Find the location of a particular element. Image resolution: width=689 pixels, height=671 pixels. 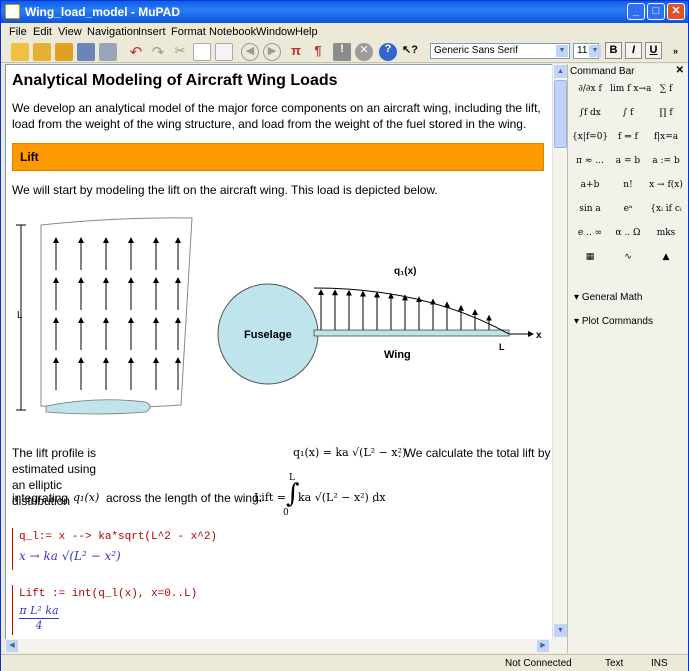

x-axis-label: x is located at coordinates (539, 335).